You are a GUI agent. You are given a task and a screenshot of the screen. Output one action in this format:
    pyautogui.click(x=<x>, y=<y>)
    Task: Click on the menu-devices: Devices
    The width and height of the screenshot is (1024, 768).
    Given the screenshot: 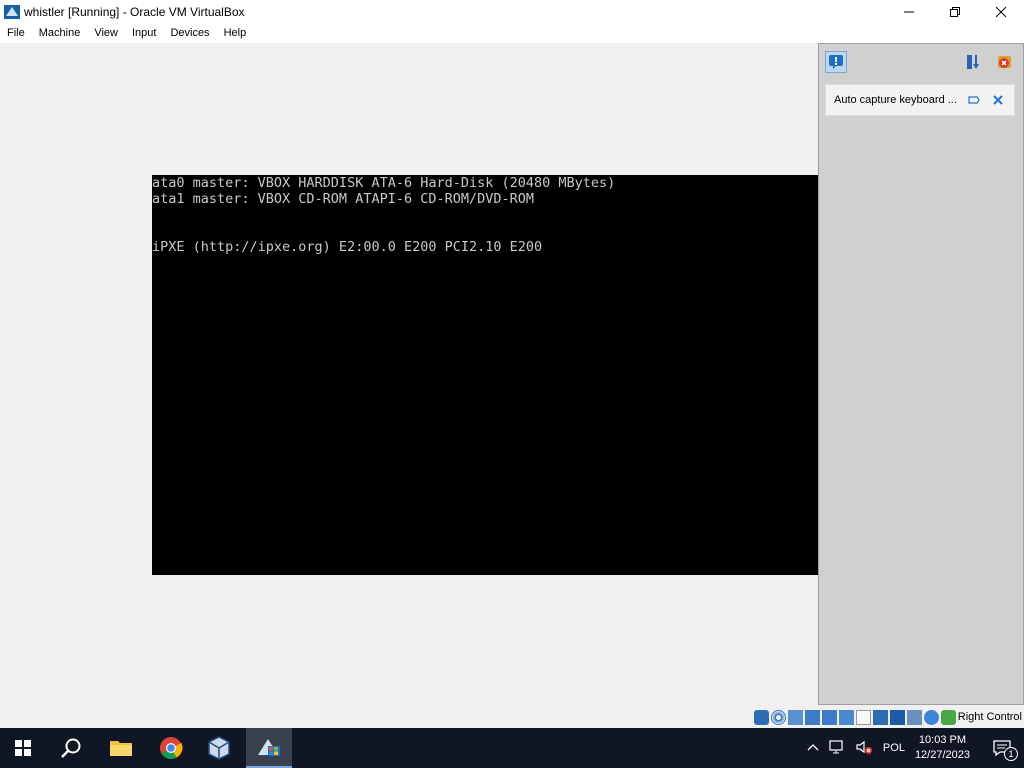 What is the action you would take?
    pyautogui.click(x=189, y=33)
    